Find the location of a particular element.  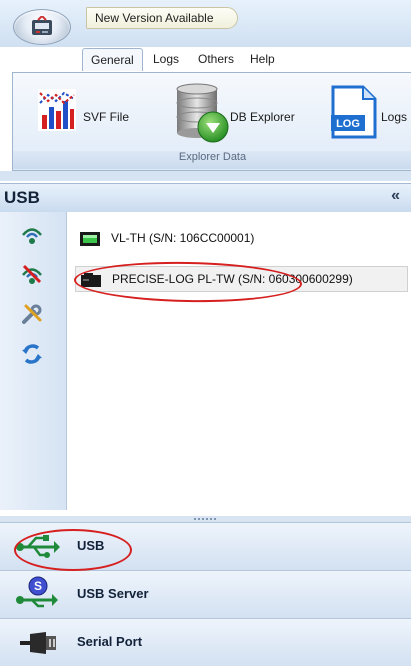

database-icon is located at coordinates (202, 113).